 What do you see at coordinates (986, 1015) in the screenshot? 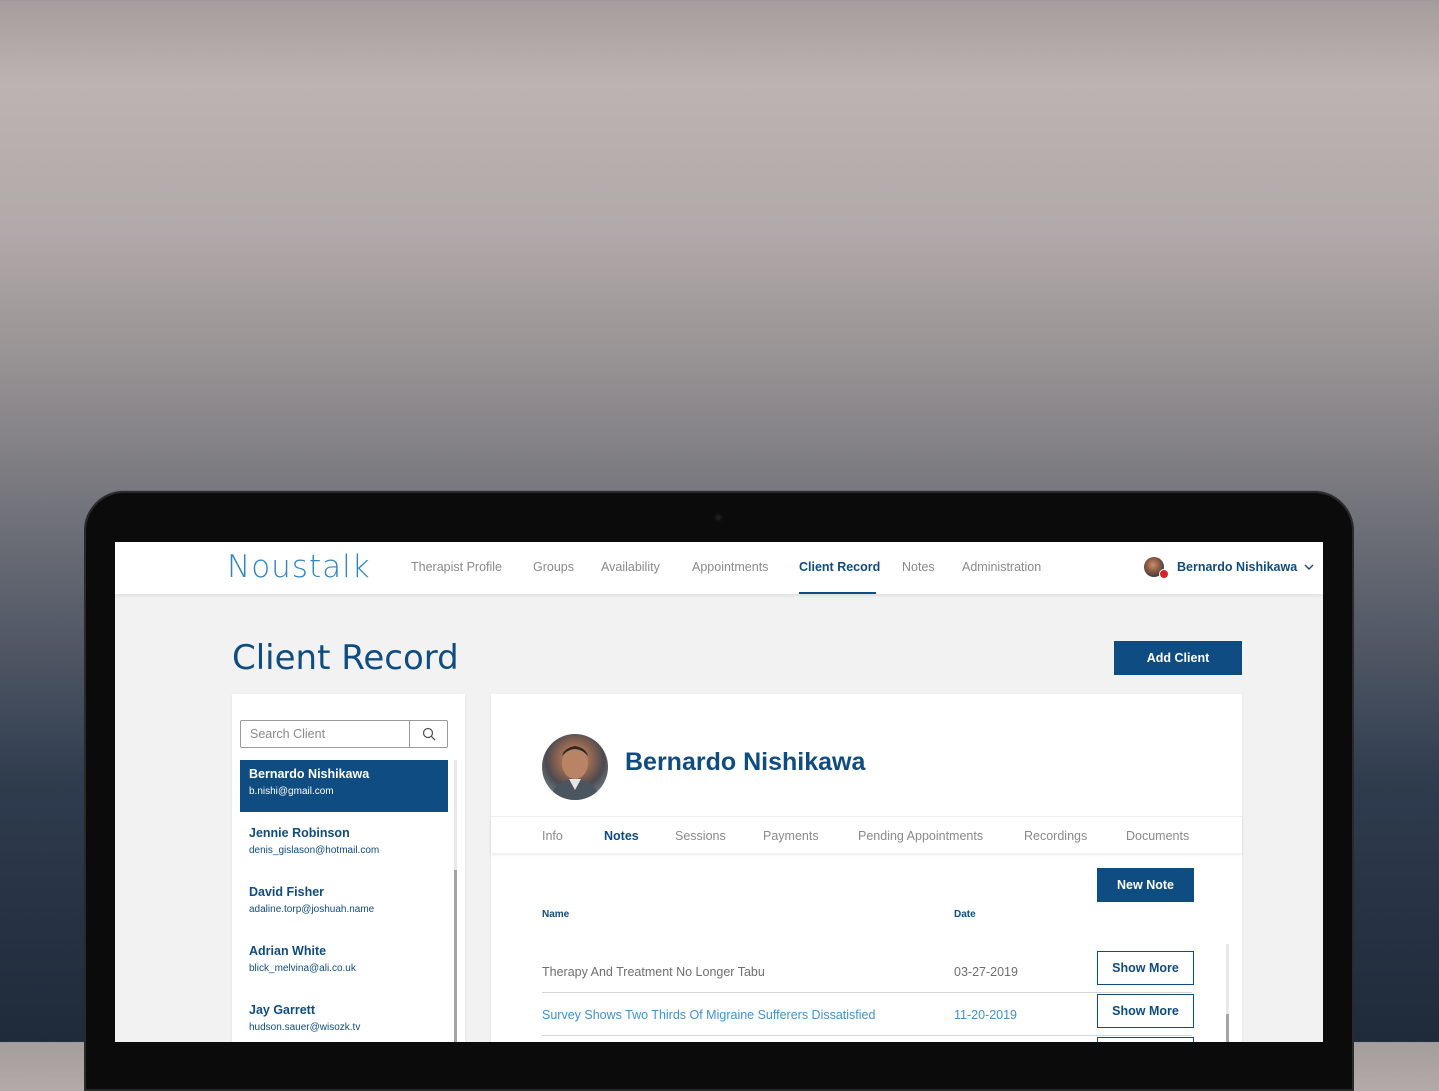
I see `note-date: 11-20-2019` at bounding box center [986, 1015].